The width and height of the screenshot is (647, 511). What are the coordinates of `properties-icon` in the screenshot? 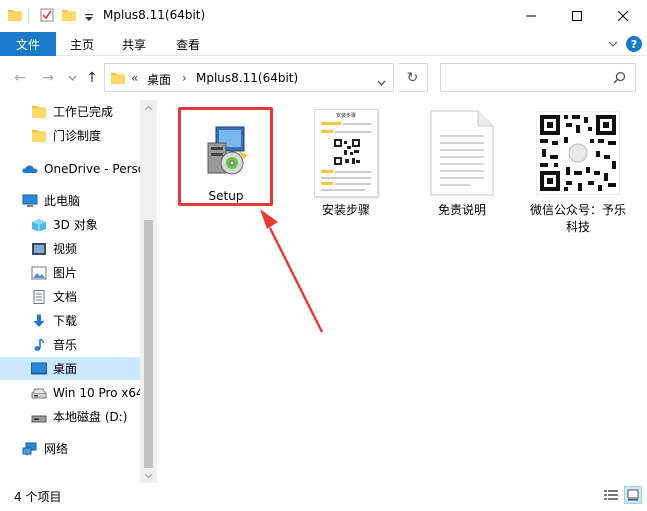 It's located at (47, 16).